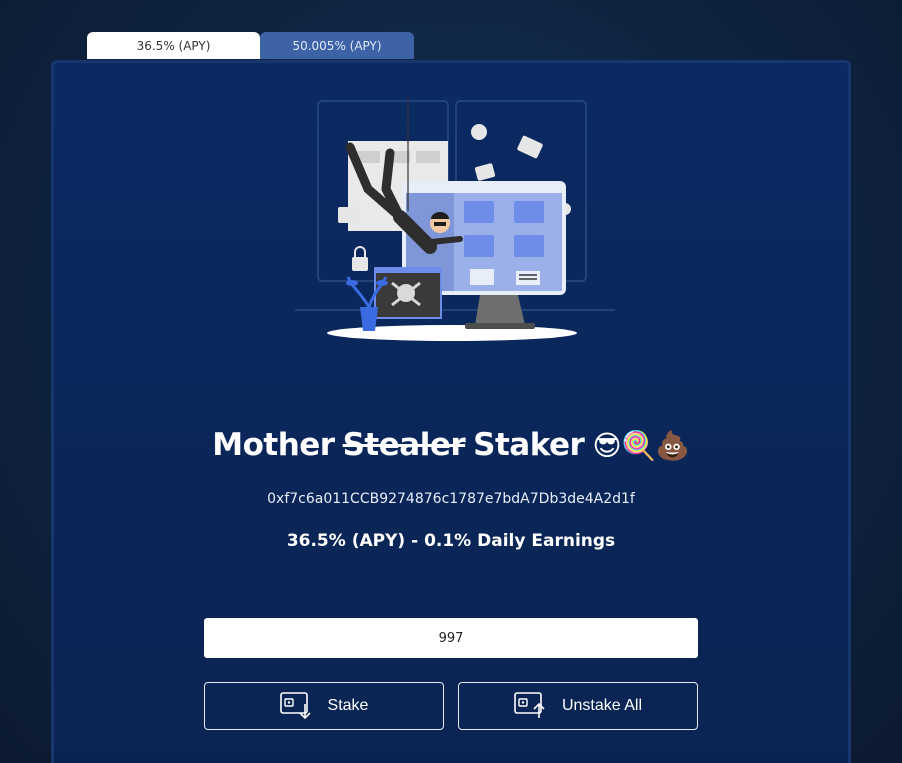 This screenshot has width=902, height=763. What do you see at coordinates (324, 706) in the screenshot?
I see `stake-button: Stake` at bounding box center [324, 706].